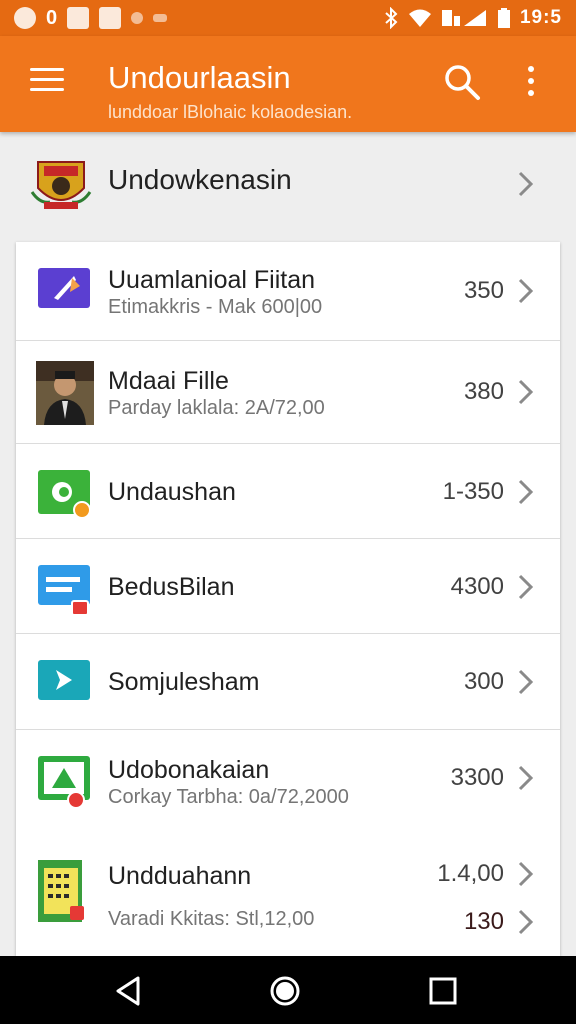  What do you see at coordinates (288, 18) in the screenshot?
I see `status-bar: 0 19:5` at bounding box center [288, 18].